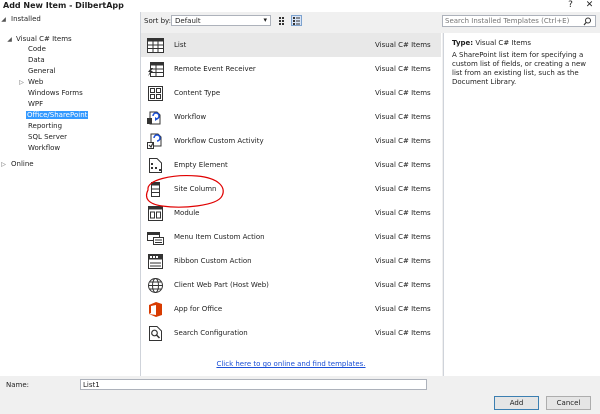 The width and height of the screenshot is (600, 414). Describe the element at coordinates (188, 21) in the screenshot. I see `sort-by-value: Default` at that location.